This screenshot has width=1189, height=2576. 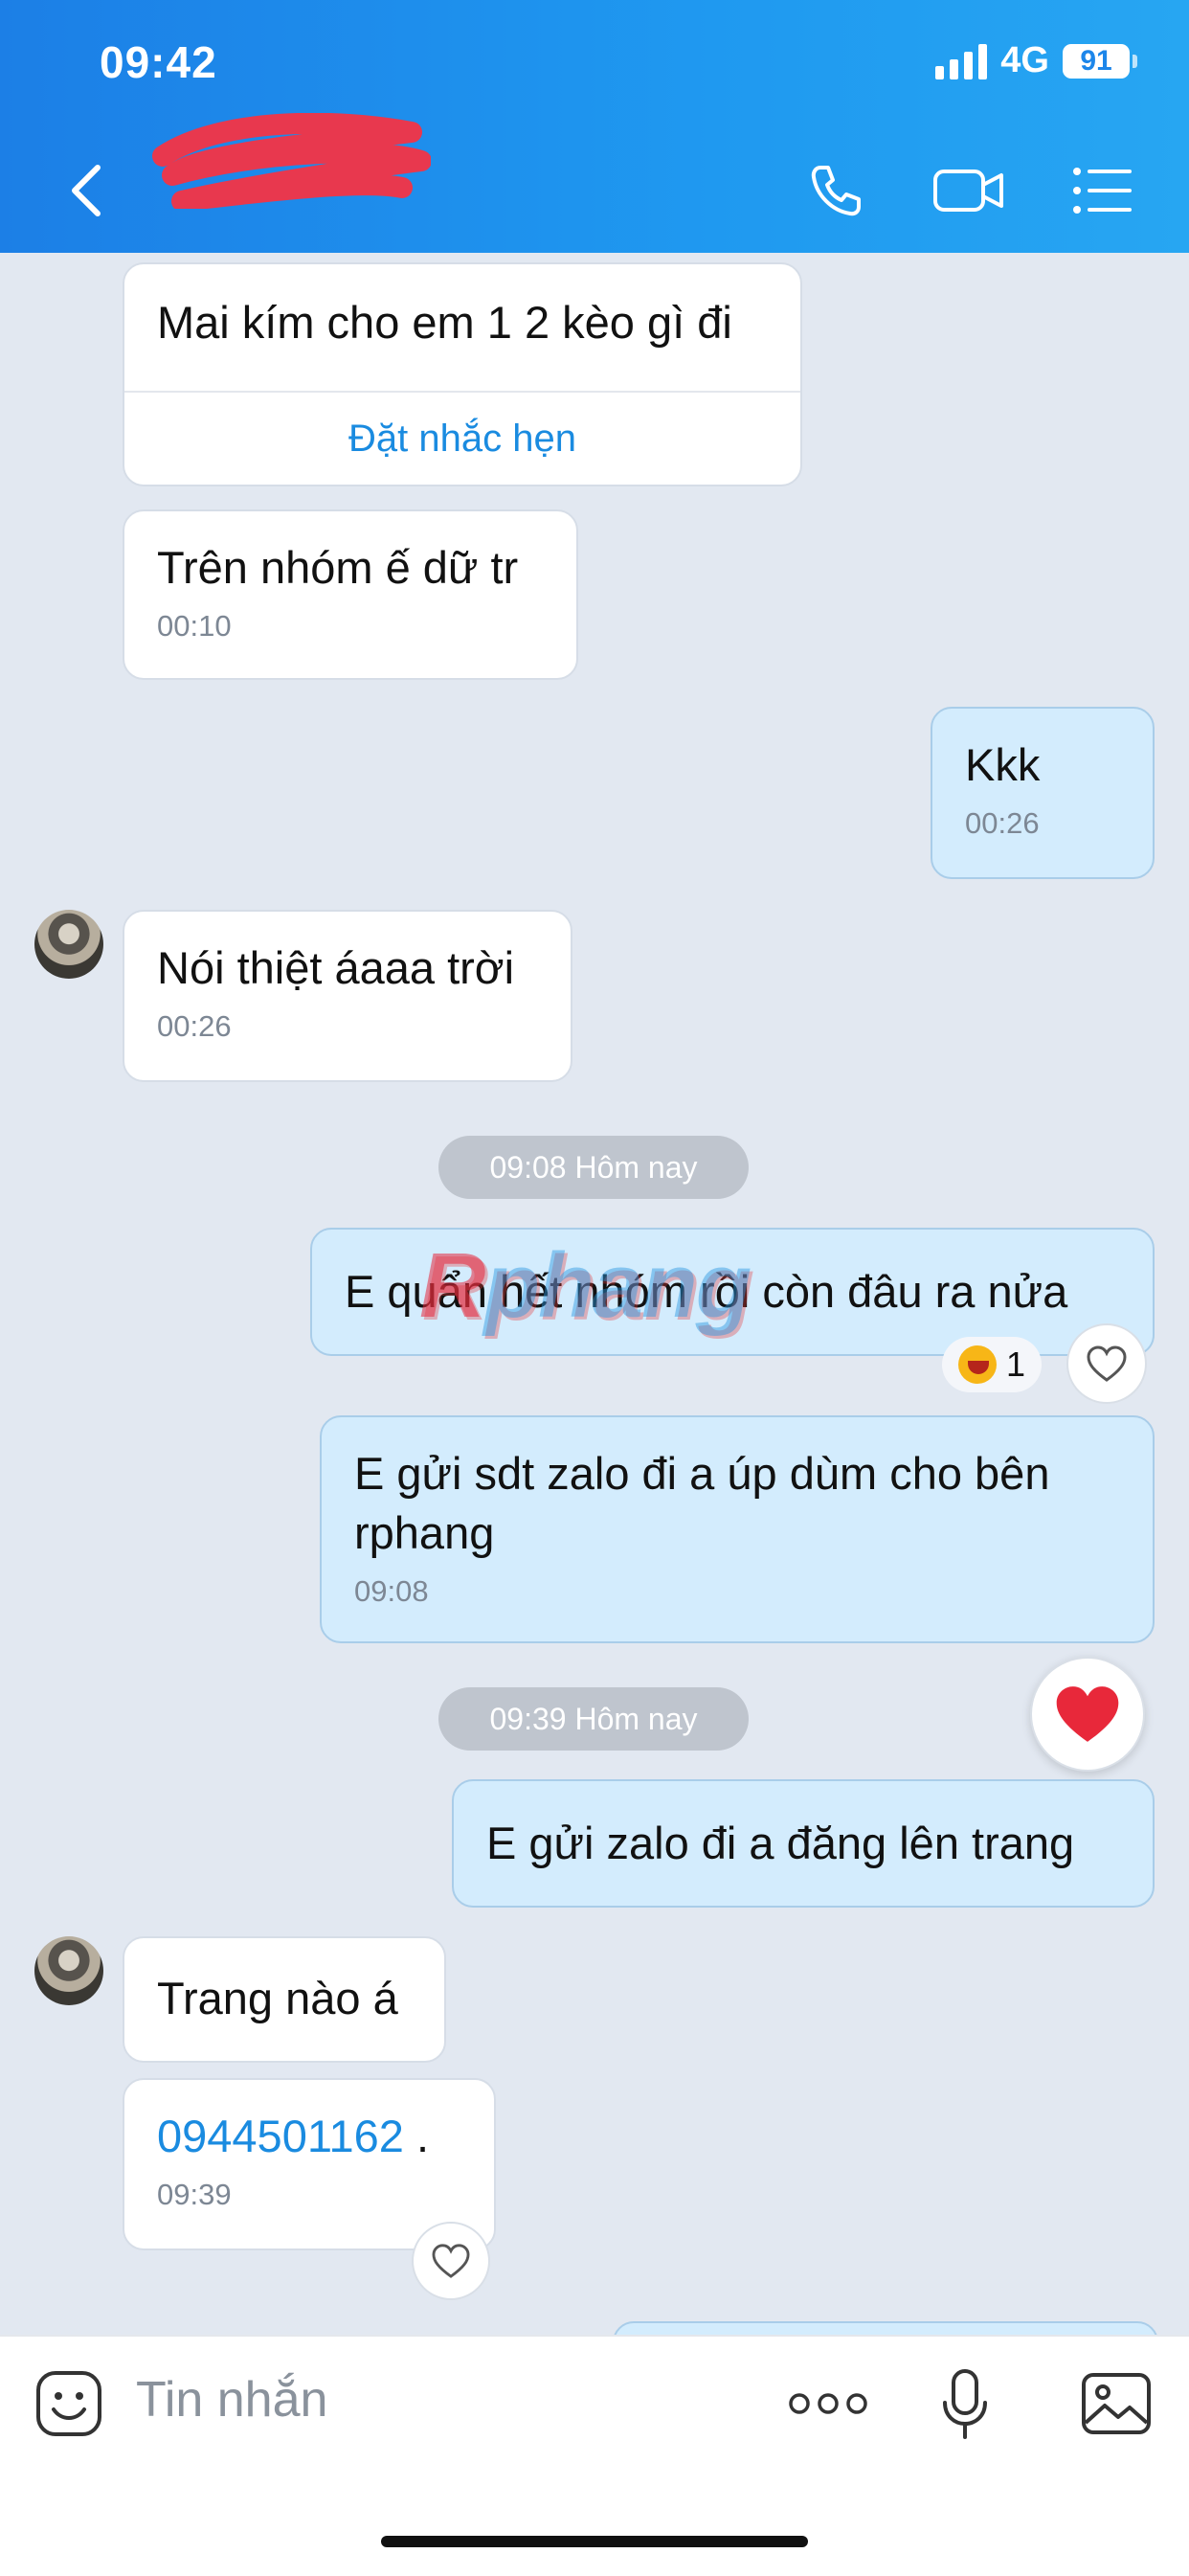 What do you see at coordinates (194, 2194) in the screenshot?
I see `message-time: 09:39` at bounding box center [194, 2194].